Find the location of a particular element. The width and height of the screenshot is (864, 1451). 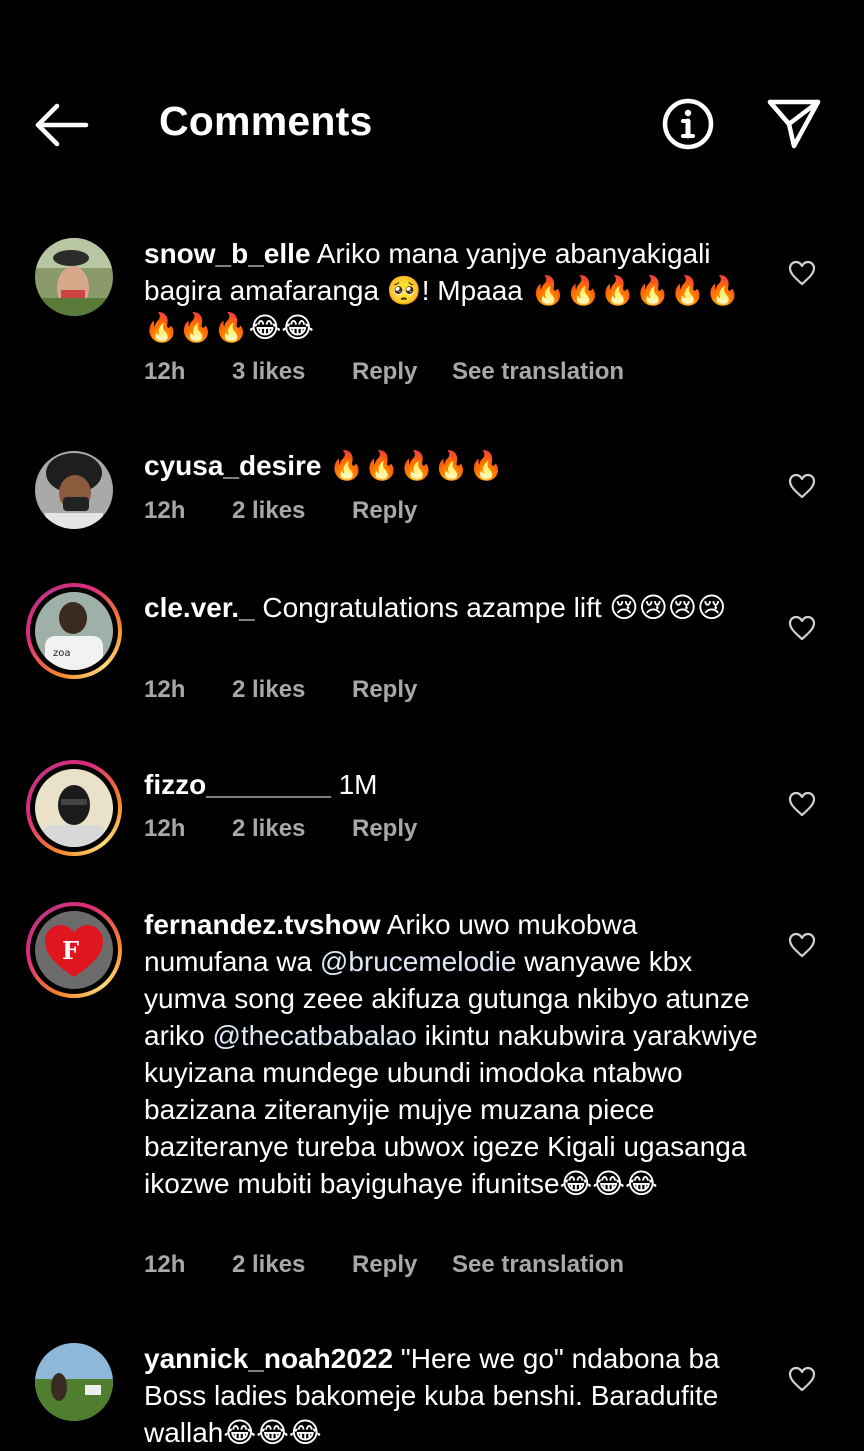

comment-username: fernandez.tvshow is located at coordinates (262, 924).